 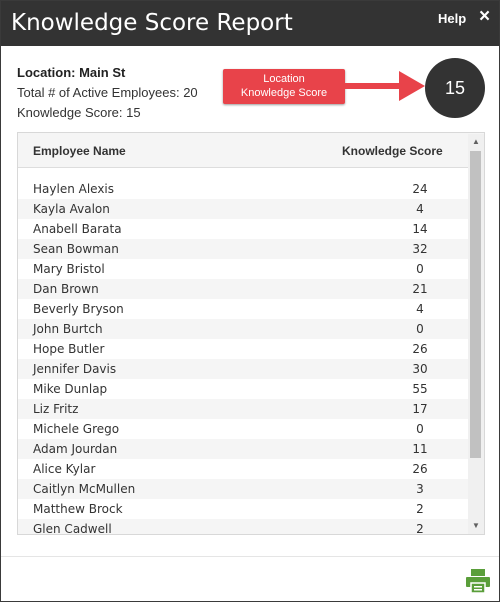 What do you see at coordinates (243, 349) in the screenshot?
I see `table-row: Hope Butler 26` at bounding box center [243, 349].